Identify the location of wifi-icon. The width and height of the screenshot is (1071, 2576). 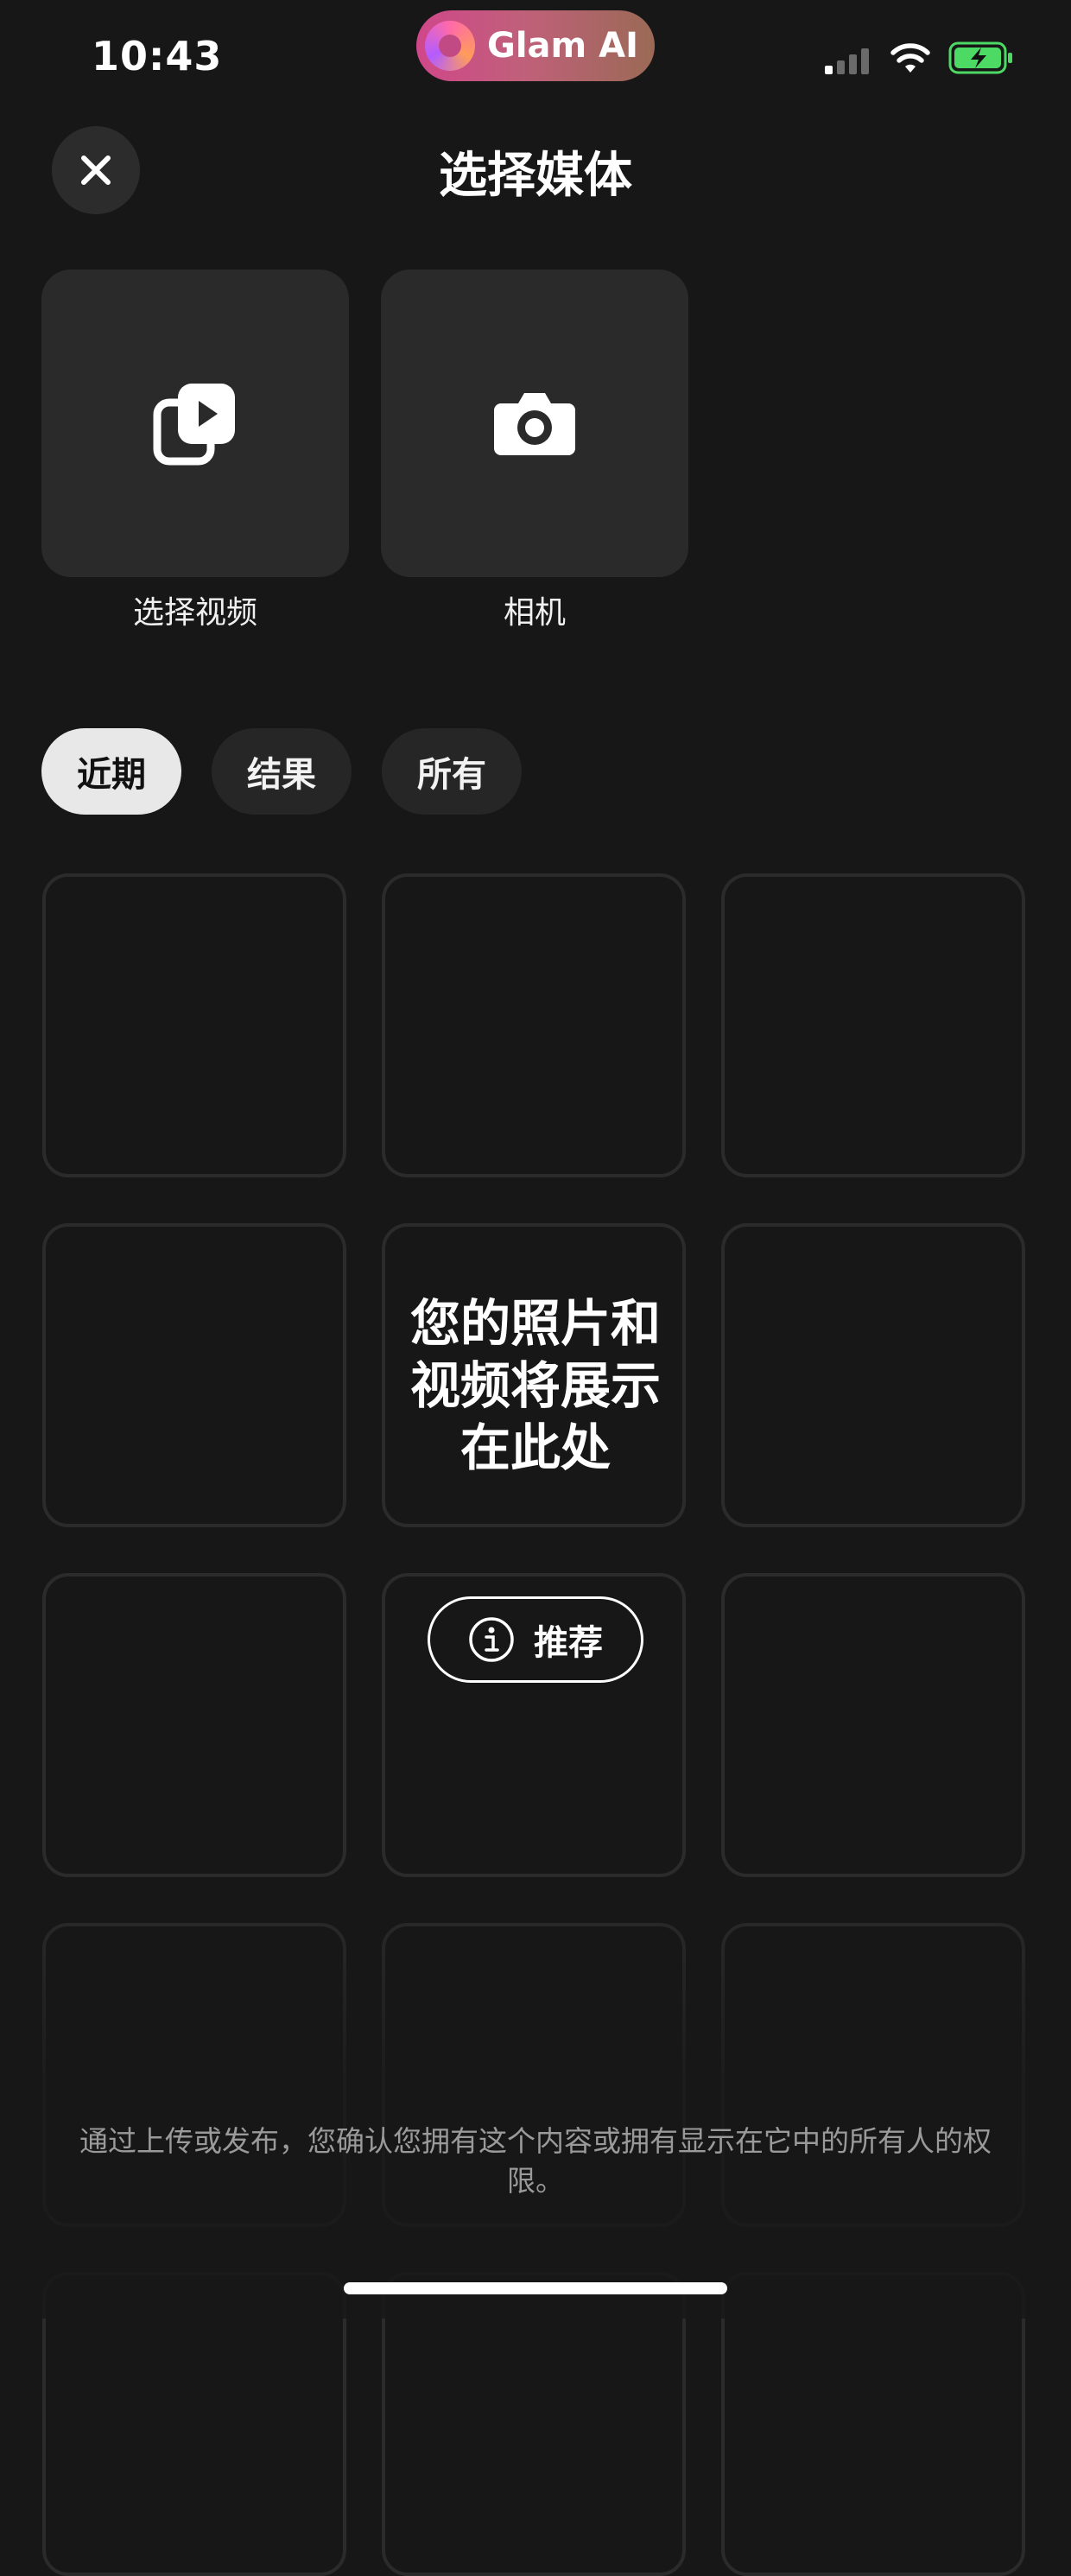
(910, 58).